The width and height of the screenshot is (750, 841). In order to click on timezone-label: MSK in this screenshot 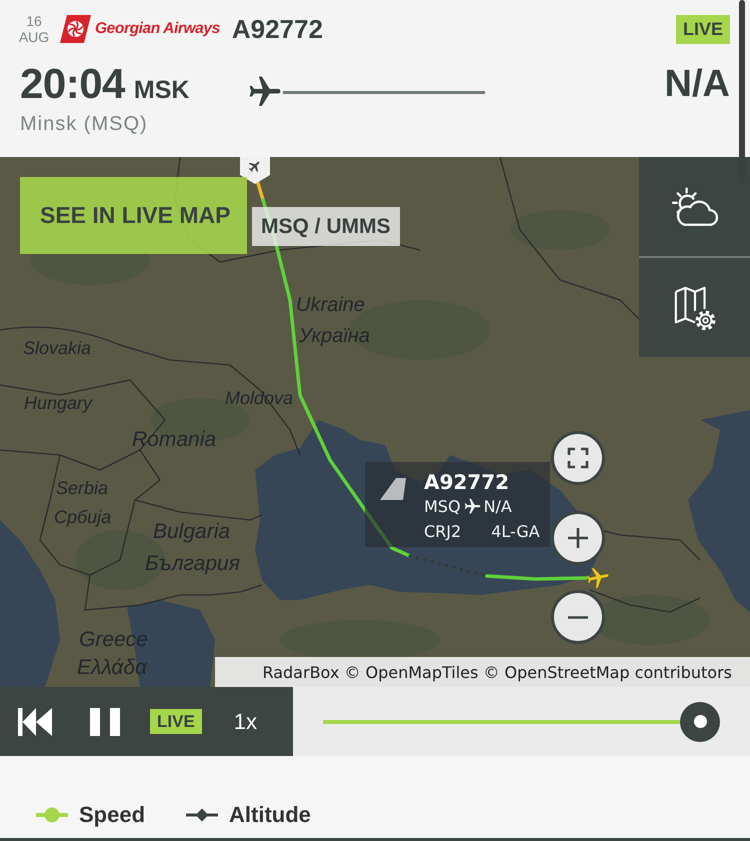, I will do `click(162, 90)`.